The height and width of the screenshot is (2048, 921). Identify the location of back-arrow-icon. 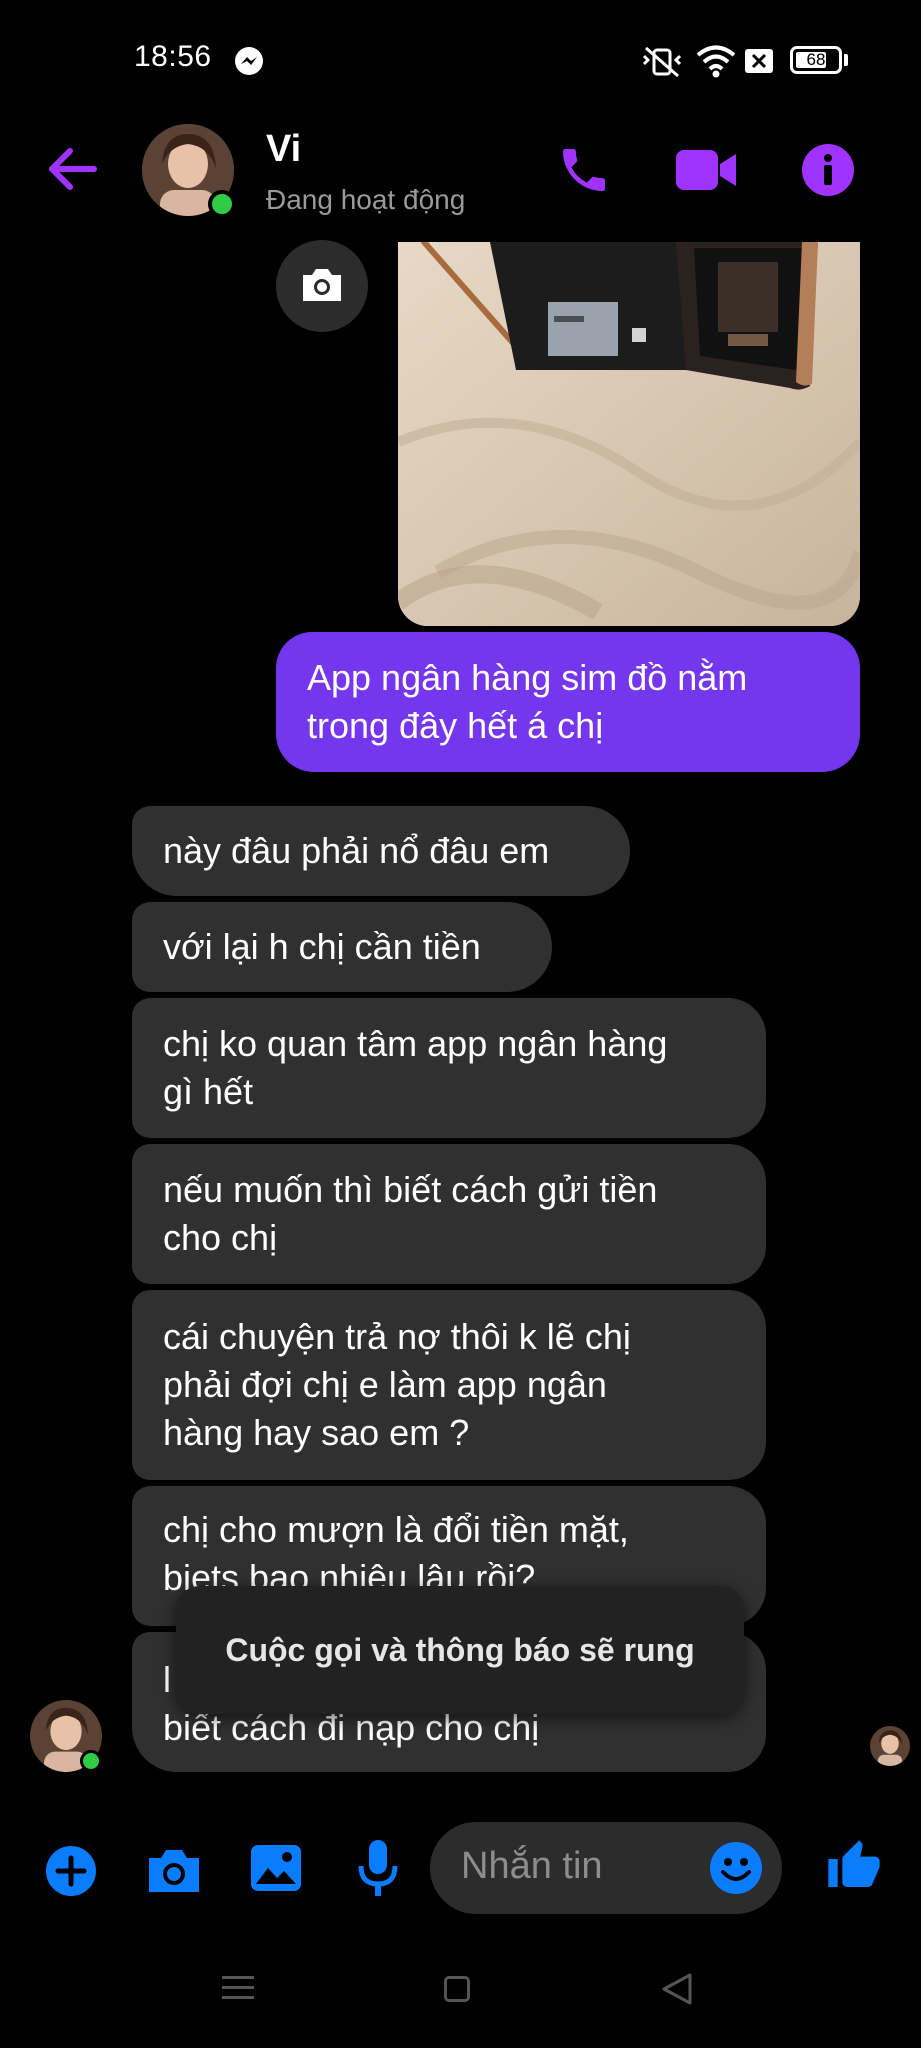
(71, 169).